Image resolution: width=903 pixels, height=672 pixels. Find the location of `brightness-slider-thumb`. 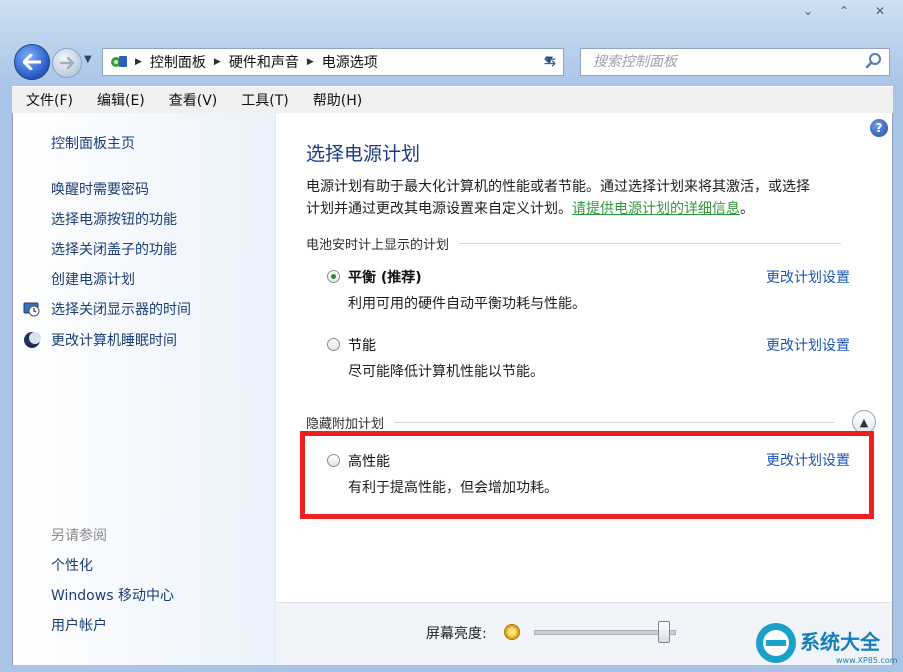

brightness-slider-thumb is located at coordinates (663, 632).